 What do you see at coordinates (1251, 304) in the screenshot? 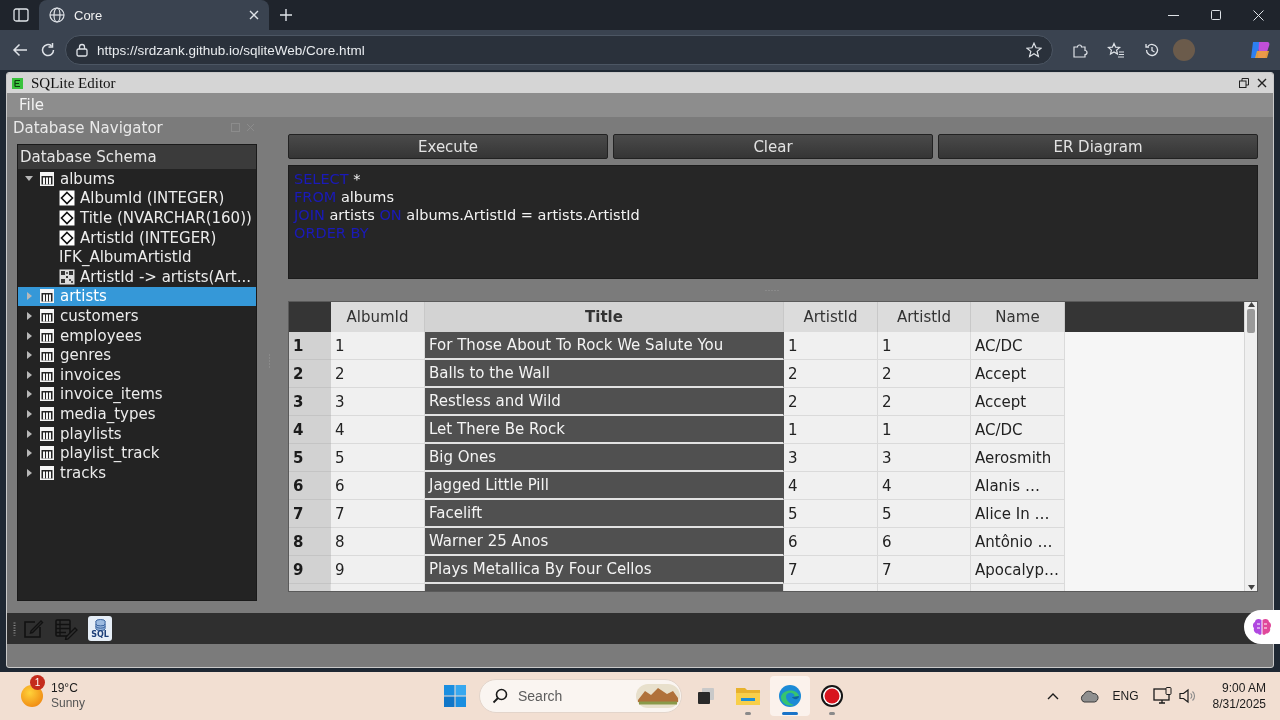
I see `up-arrow-icon` at bounding box center [1251, 304].